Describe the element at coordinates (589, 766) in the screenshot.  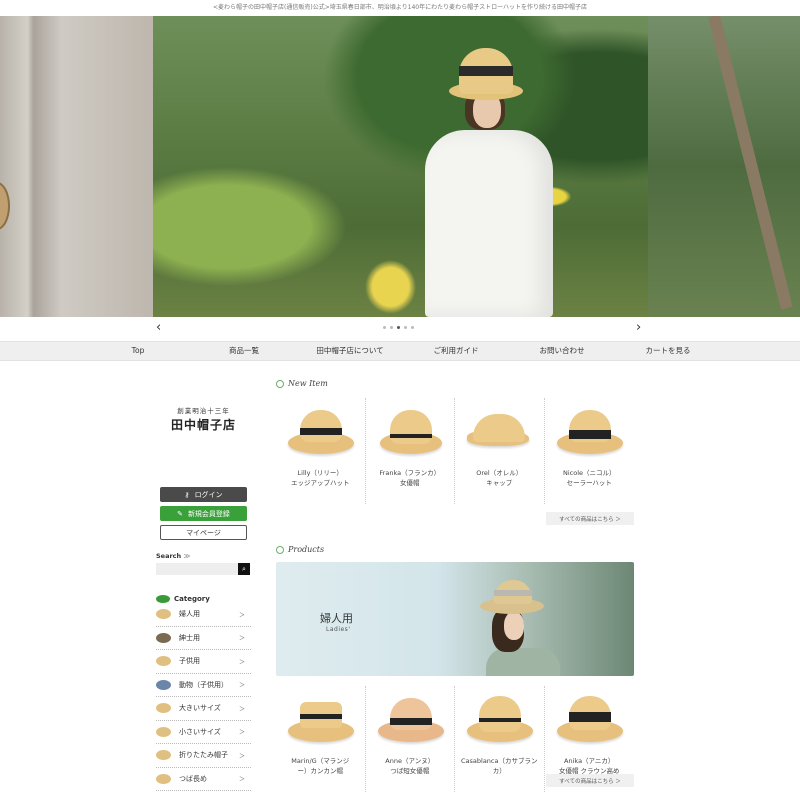
I see `product-name: Anika（アニカ） 女優帽 クラウン高め` at that location.